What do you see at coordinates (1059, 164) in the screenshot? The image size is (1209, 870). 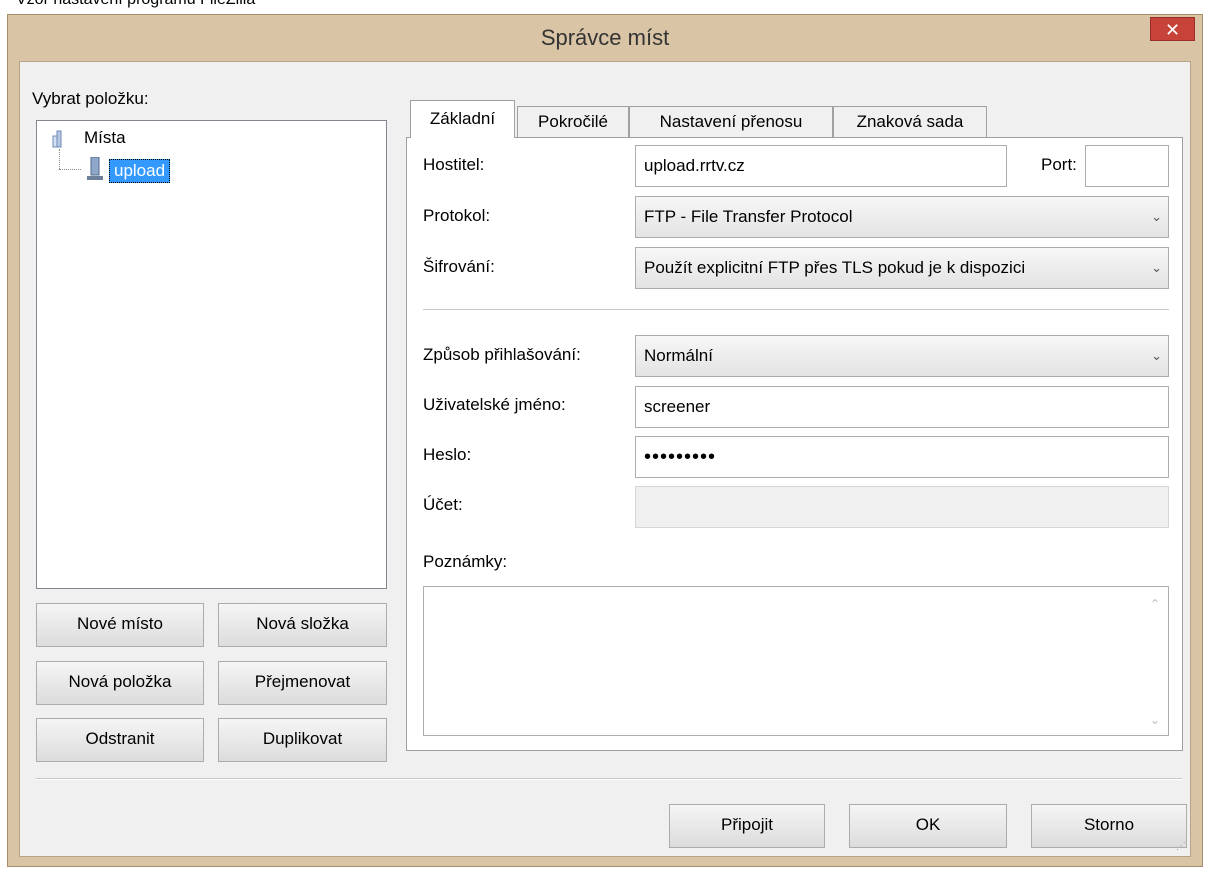 I see `port-label: Port:` at bounding box center [1059, 164].